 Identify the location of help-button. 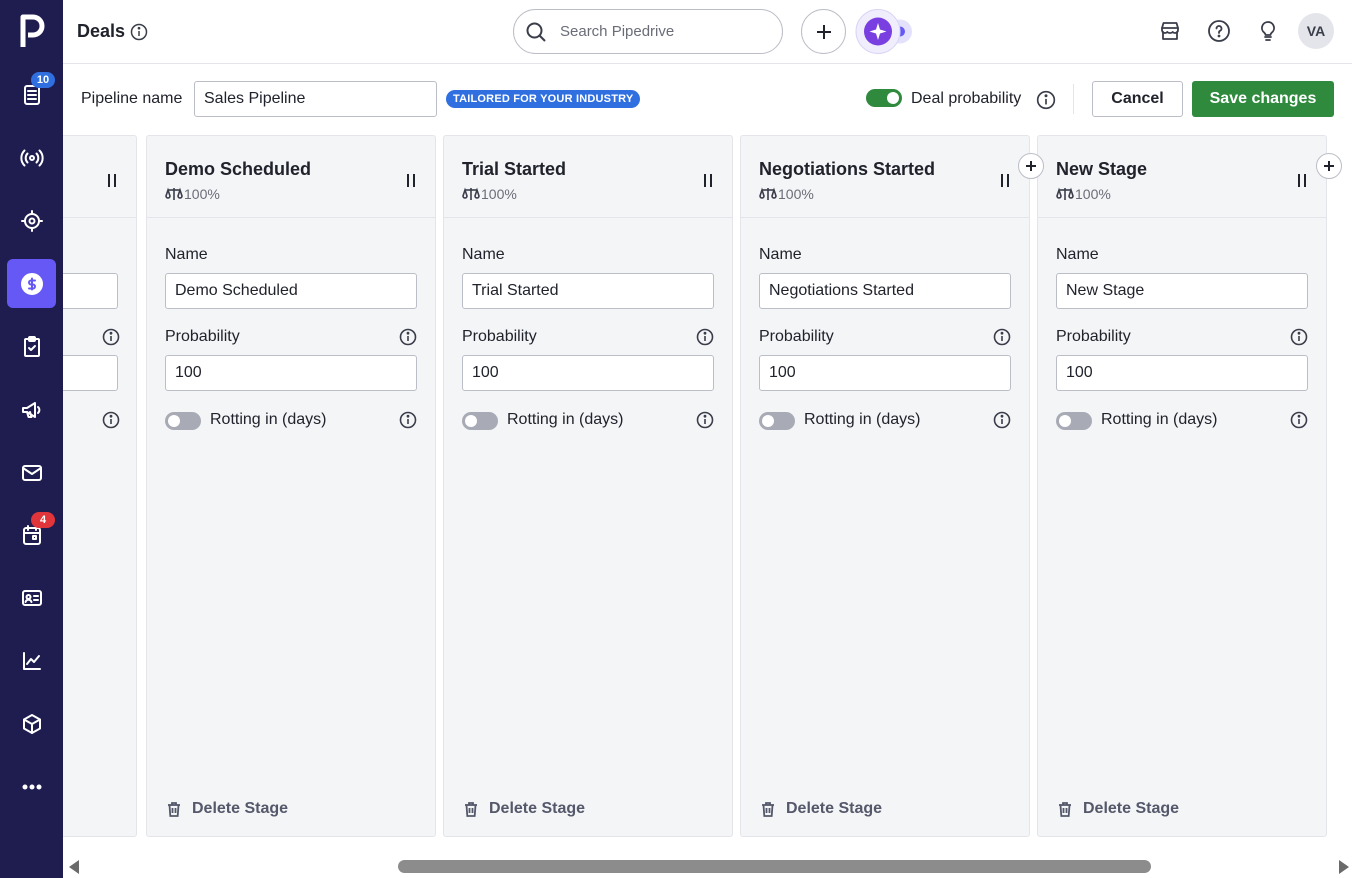
(1219, 31).